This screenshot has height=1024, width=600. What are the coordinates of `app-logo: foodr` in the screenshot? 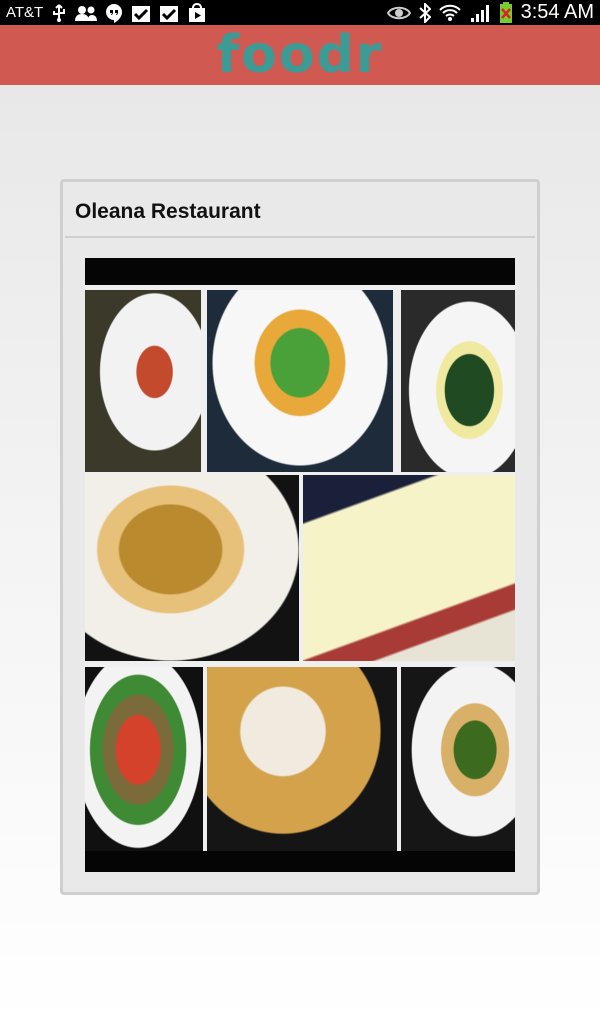 It's located at (300, 55).